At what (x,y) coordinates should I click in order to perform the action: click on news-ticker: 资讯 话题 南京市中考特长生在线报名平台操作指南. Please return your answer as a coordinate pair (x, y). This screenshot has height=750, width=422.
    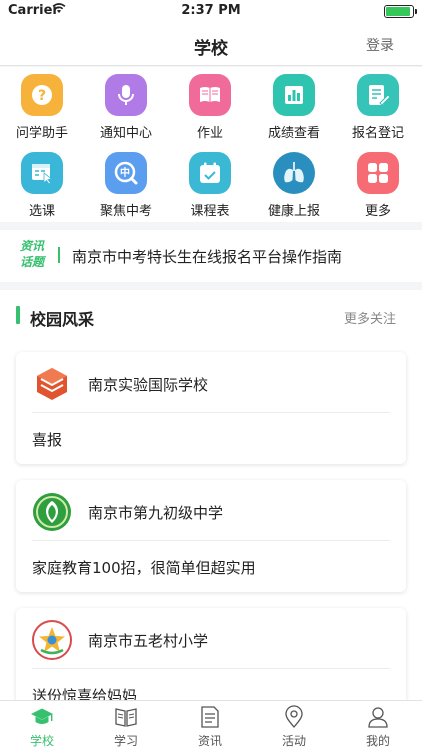
    Looking at the image, I should click on (211, 256).